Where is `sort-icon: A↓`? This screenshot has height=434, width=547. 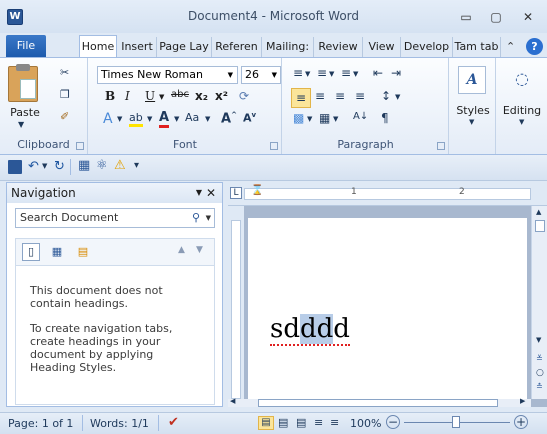 sort-icon: A↓ is located at coordinates (360, 116).